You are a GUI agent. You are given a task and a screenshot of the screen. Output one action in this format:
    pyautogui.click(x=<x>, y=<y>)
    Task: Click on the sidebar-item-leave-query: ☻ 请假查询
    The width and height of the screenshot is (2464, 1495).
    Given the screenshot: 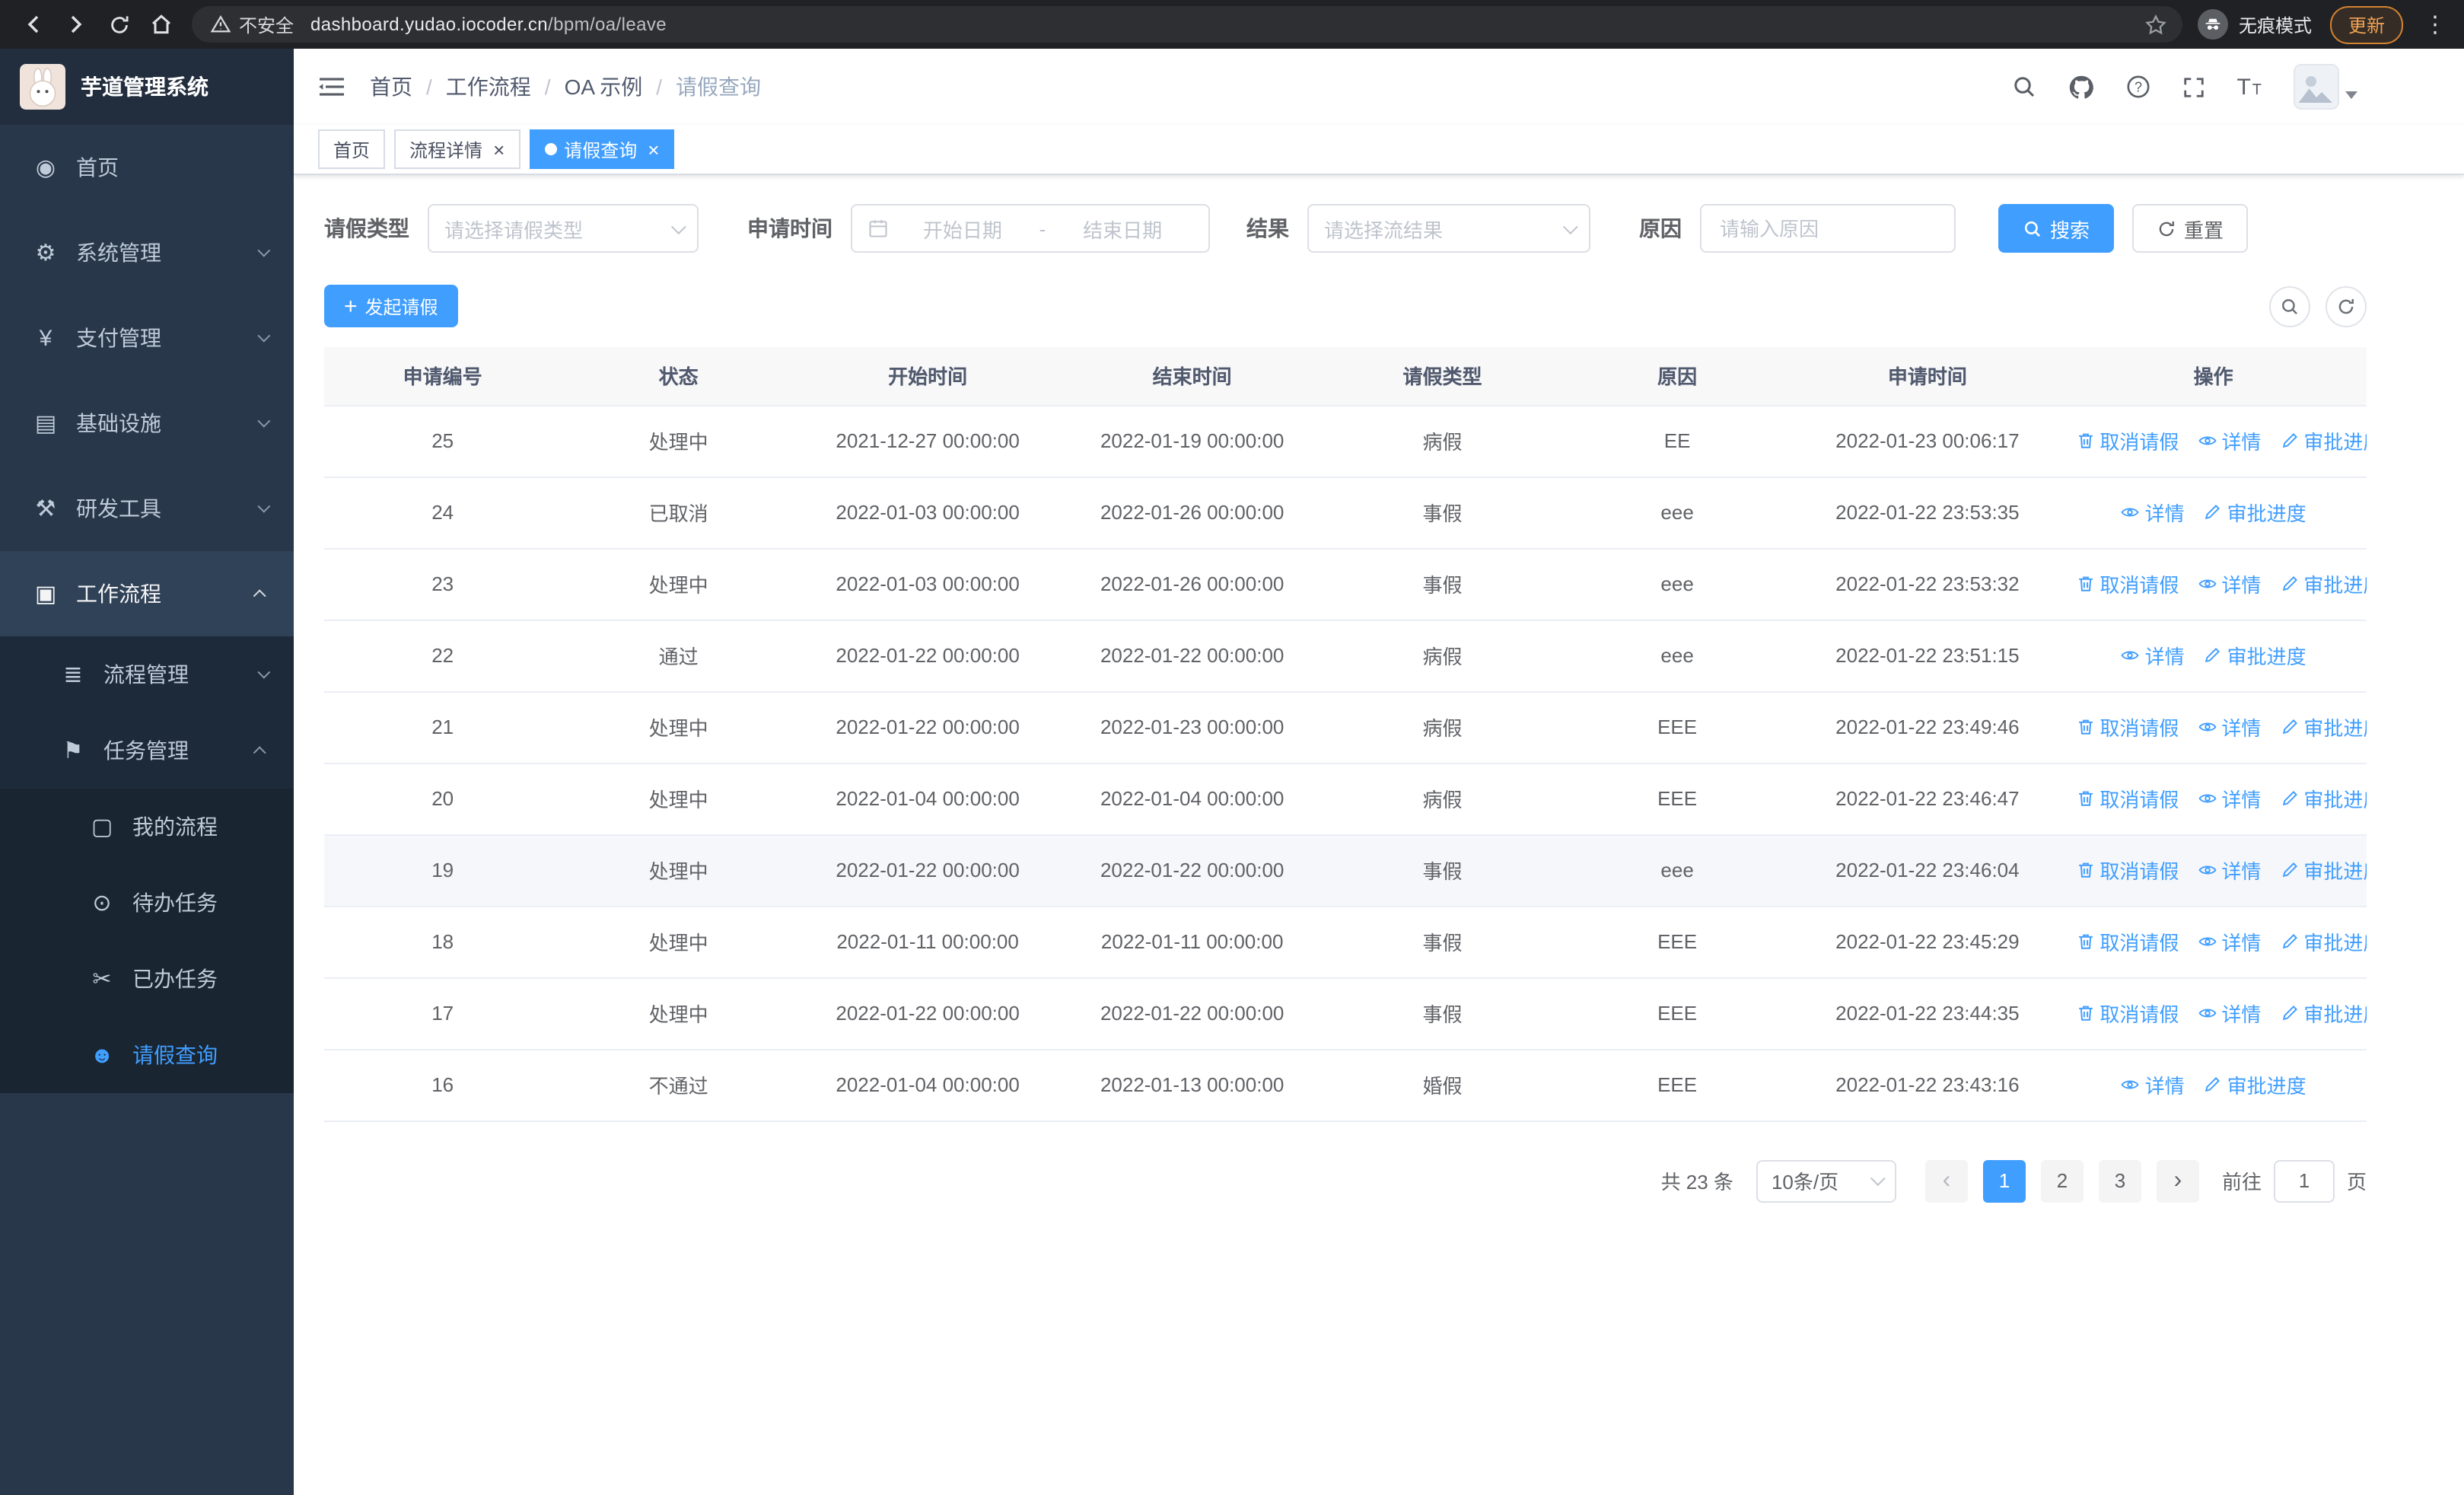 What is the action you would take?
    pyautogui.click(x=147, y=1055)
    